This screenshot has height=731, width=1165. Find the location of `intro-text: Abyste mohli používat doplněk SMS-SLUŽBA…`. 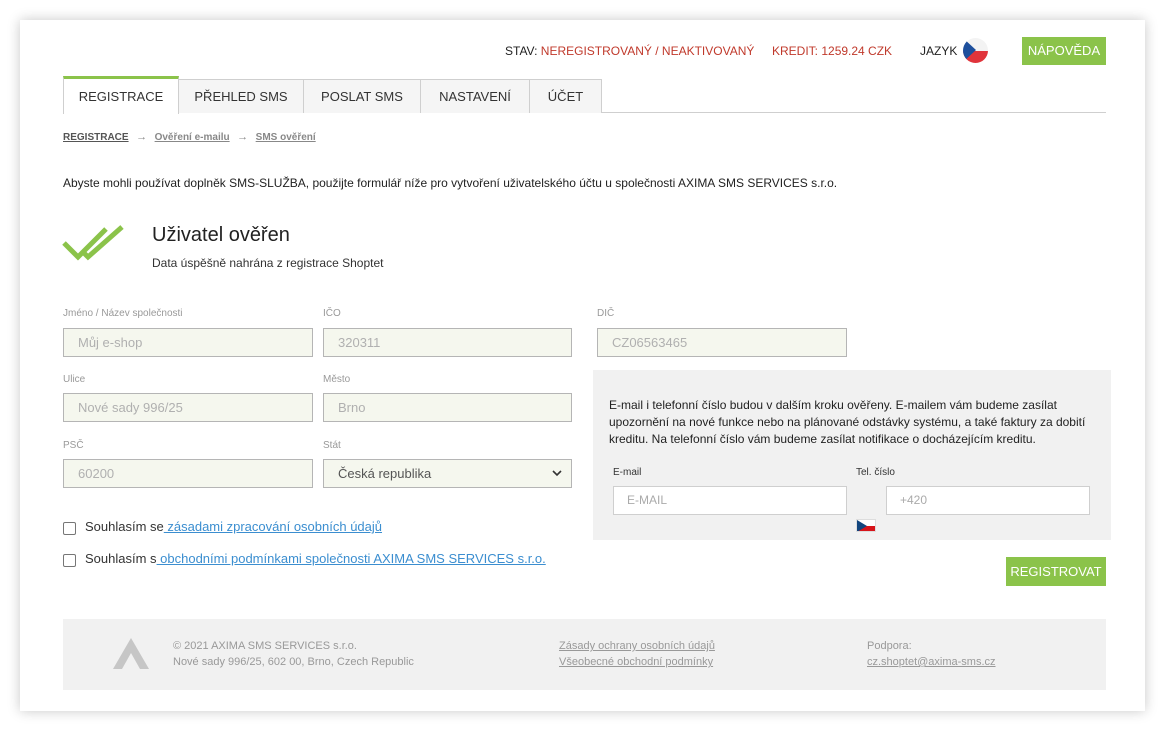

intro-text: Abyste mohli používat doplněk SMS-SLUŽBA… is located at coordinates (450, 183).